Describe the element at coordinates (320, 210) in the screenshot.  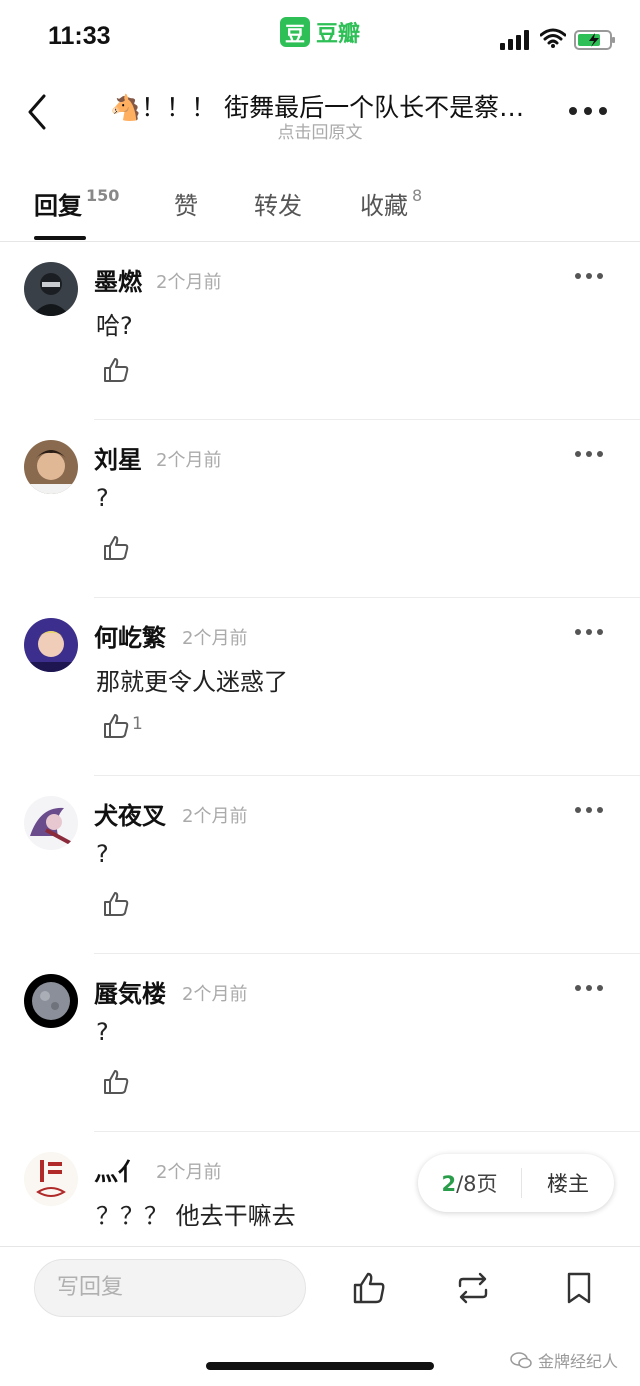
I see `post-tabs: 回复 150 赞 转发 收藏 8` at that location.